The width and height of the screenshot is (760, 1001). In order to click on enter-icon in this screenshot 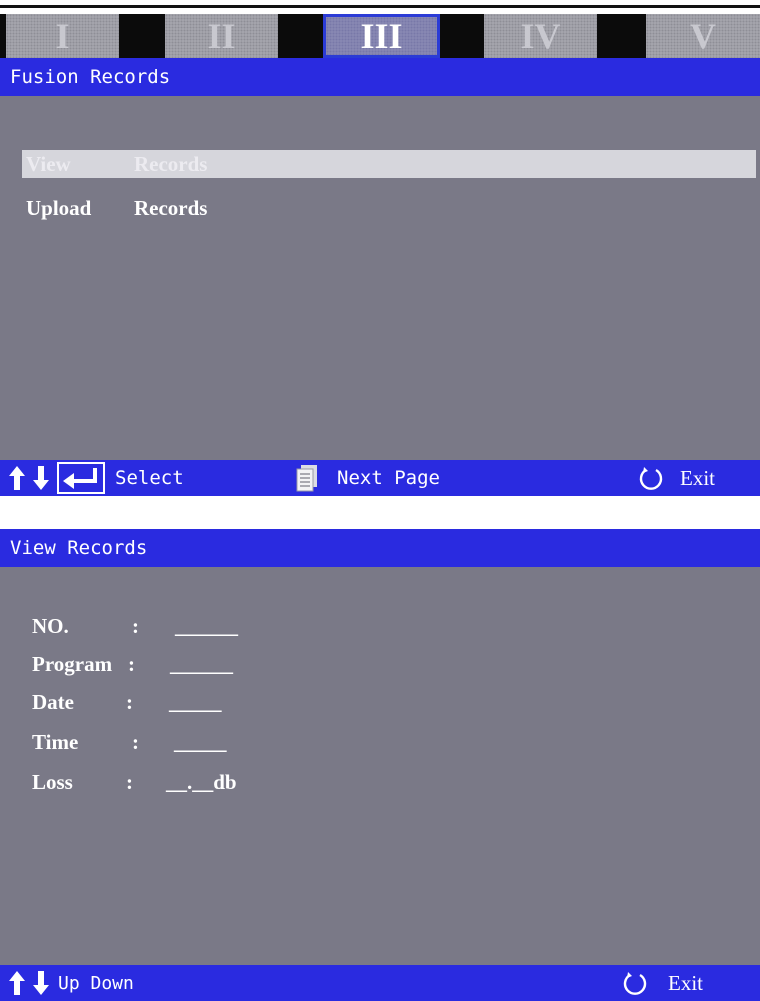, I will do `click(81, 478)`.